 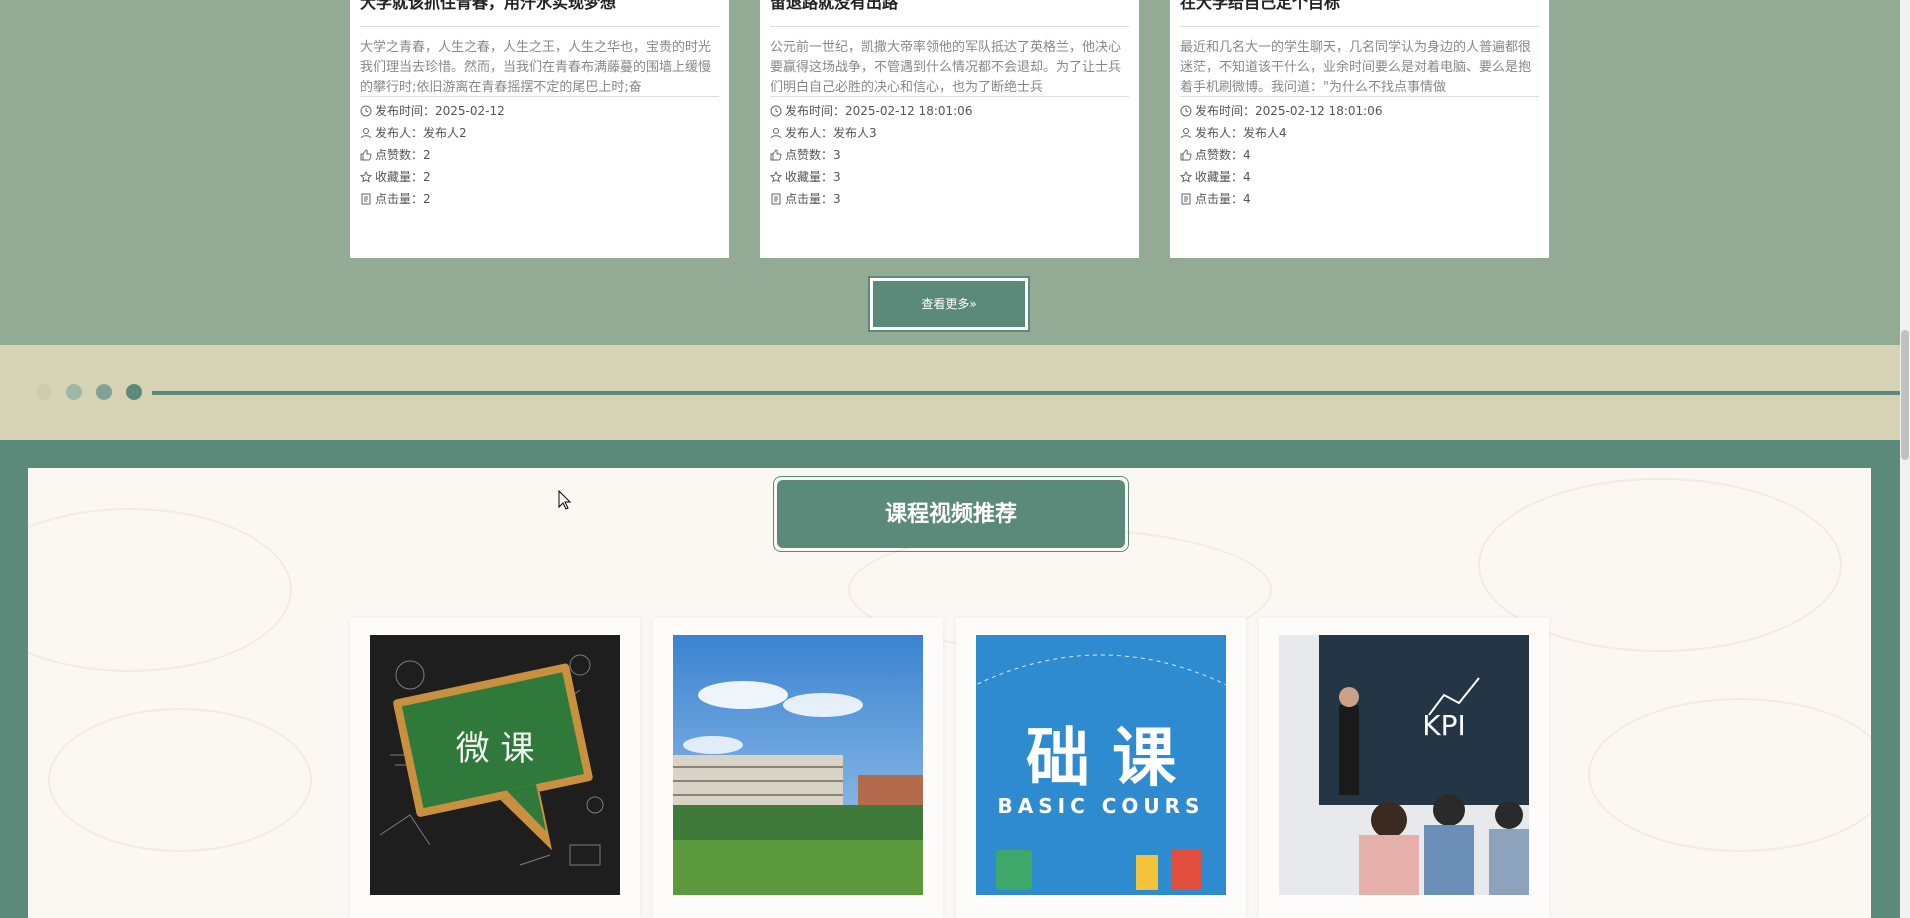 I want to click on favorites: 收藏量：3, so click(x=949, y=177).